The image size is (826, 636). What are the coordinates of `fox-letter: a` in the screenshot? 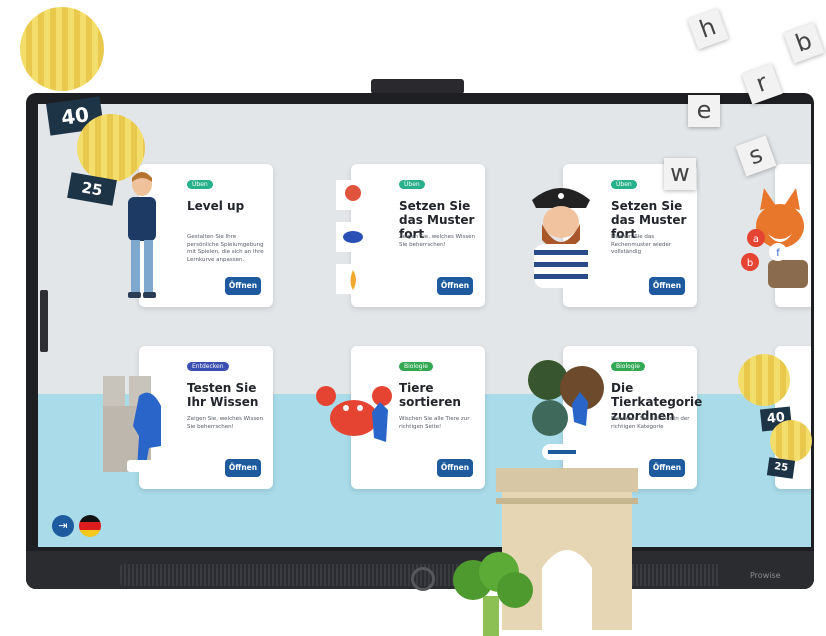 It's located at (756, 239).